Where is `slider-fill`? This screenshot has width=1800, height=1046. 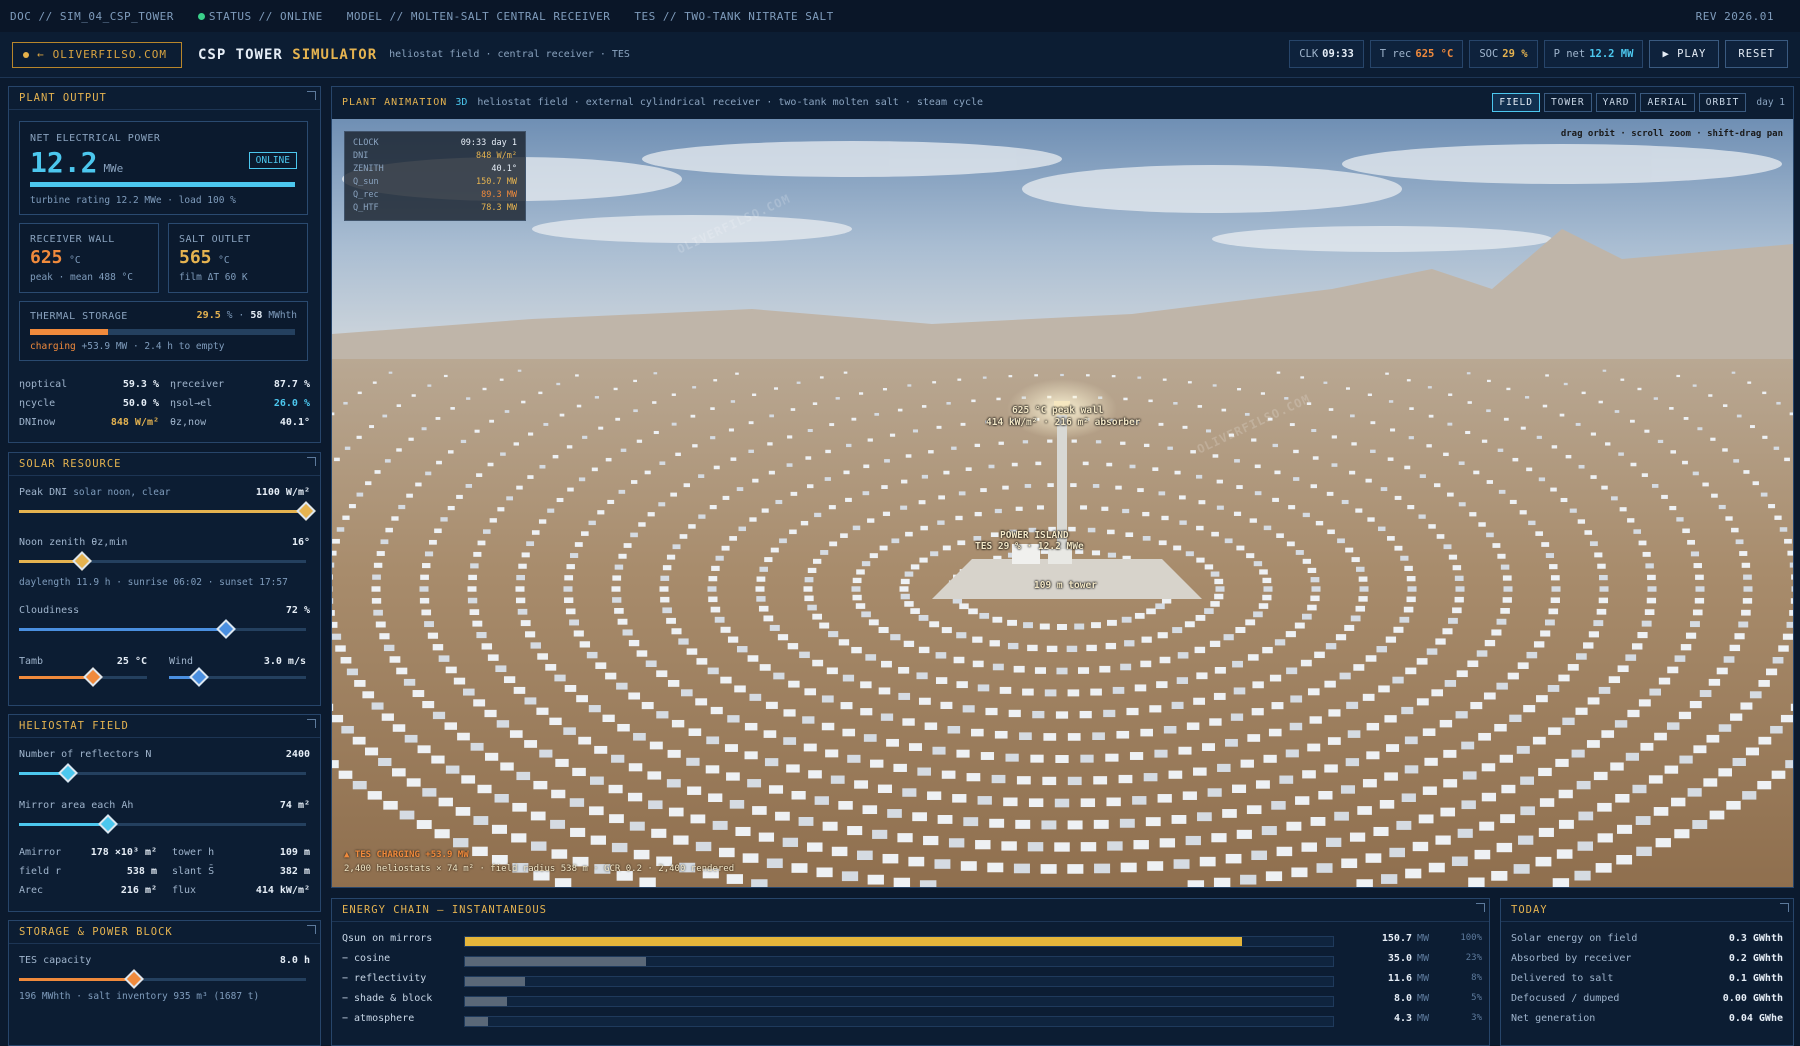
slider-fill is located at coordinates (63, 824).